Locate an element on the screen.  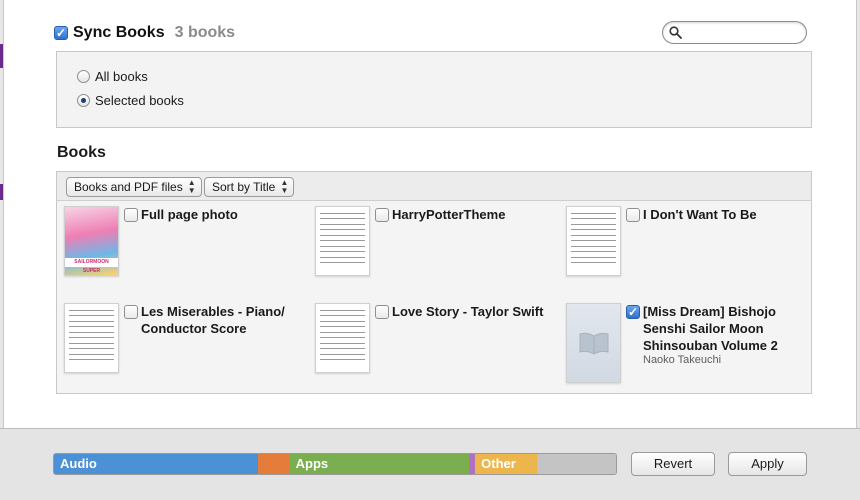
book-placeholder-icon is located at coordinates (593, 343).